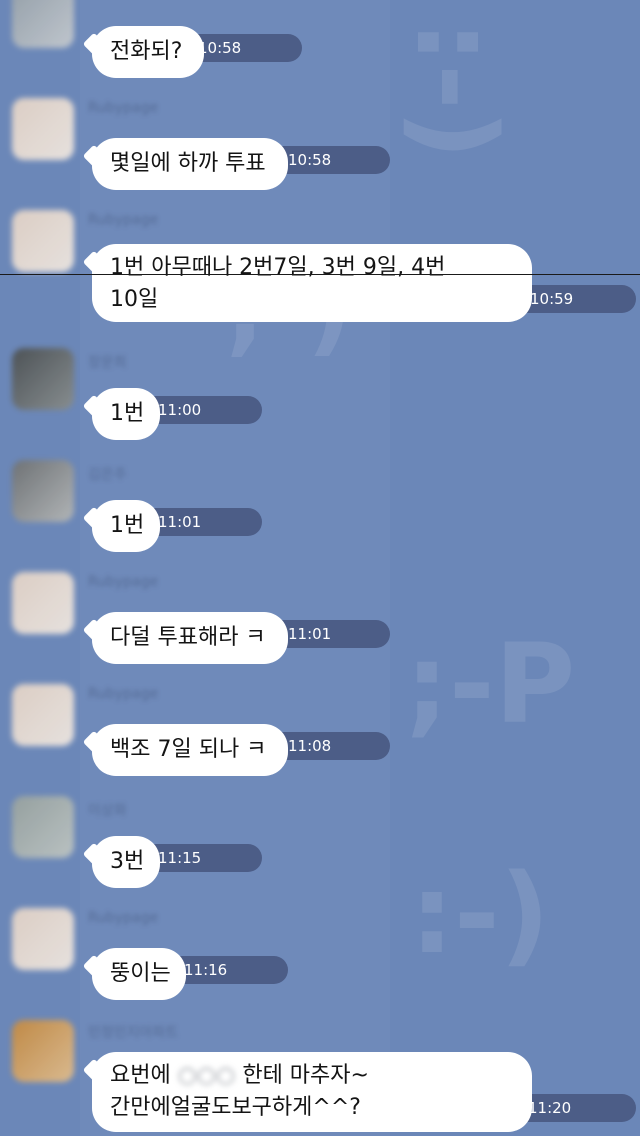 The height and width of the screenshot is (1136, 640). What do you see at coordinates (235, 1107) in the screenshot?
I see `message-line: 간만에얼굴도보구하게^^?` at bounding box center [235, 1107].